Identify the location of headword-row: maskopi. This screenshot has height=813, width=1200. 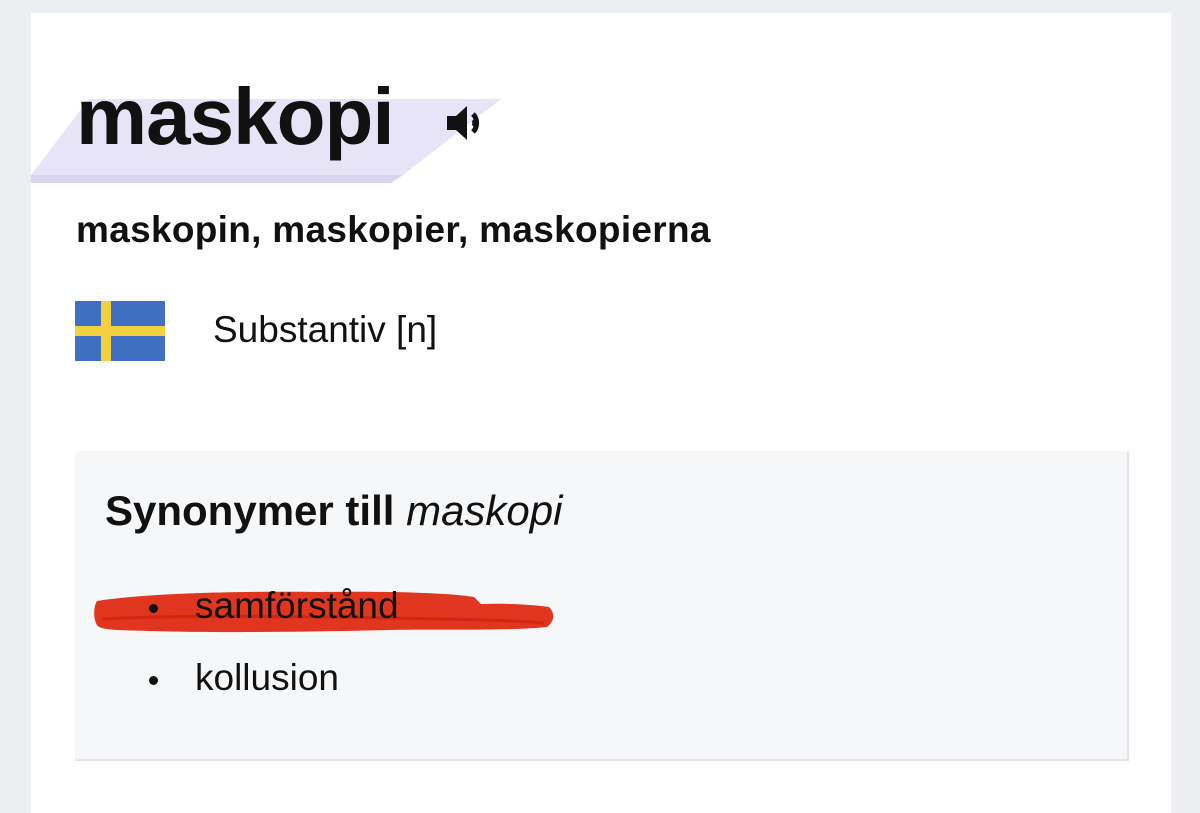
(291, 128).